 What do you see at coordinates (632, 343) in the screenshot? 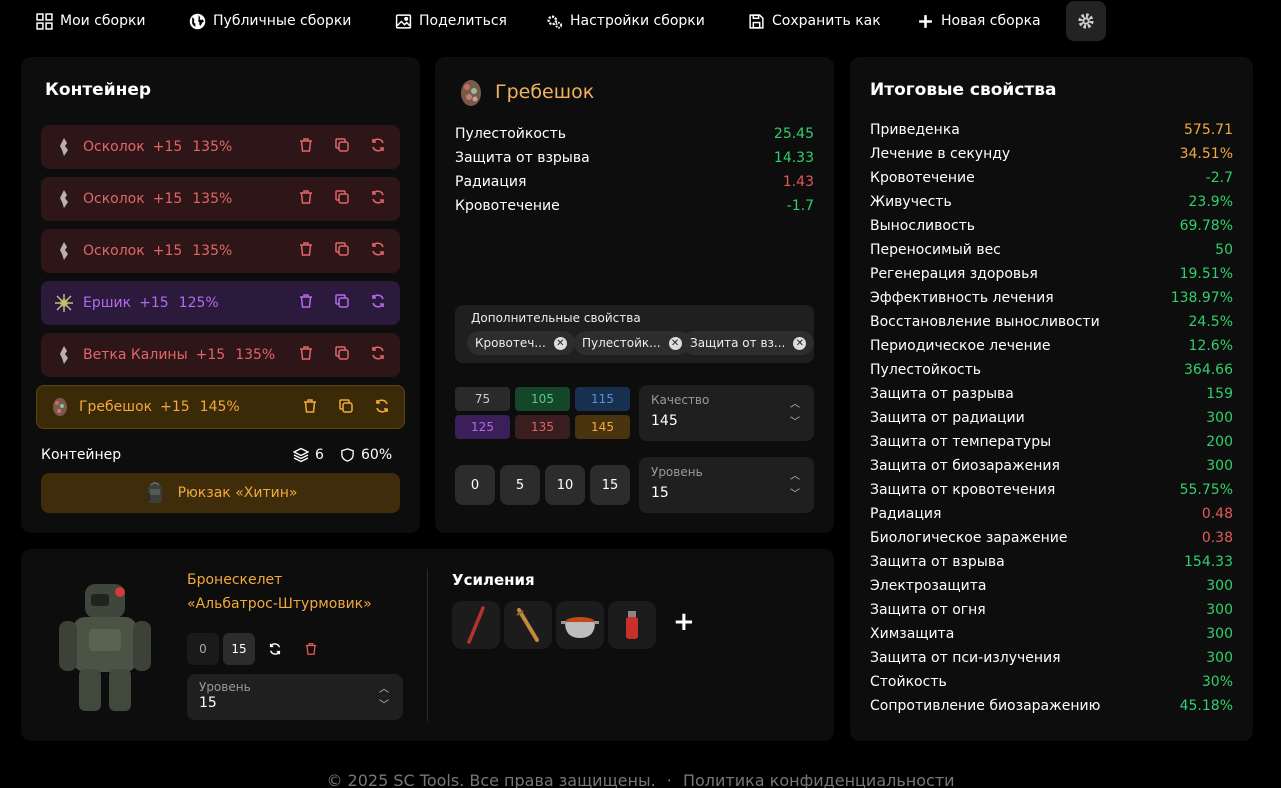
I see `property-chip: Пулестойк... ✕` at bounding box center [632, 343].